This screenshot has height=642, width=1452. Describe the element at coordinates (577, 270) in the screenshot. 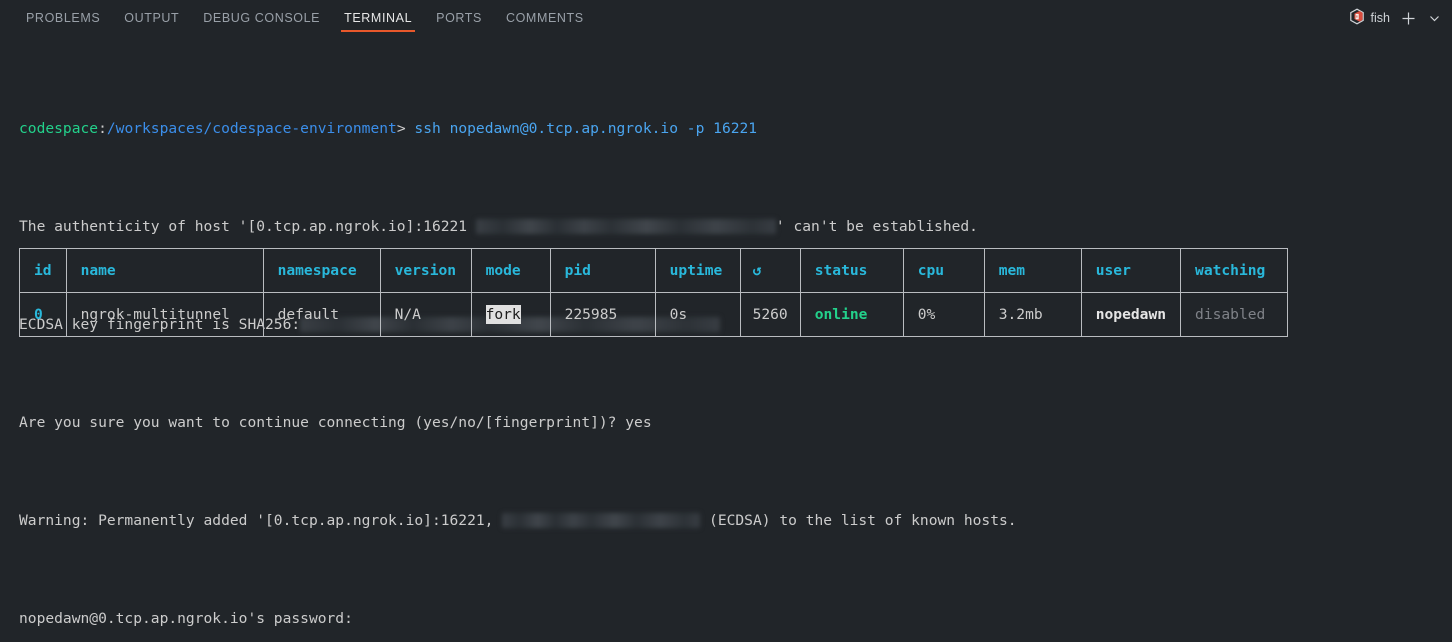

I see `pm2-header-pid-label: pid` at that location.